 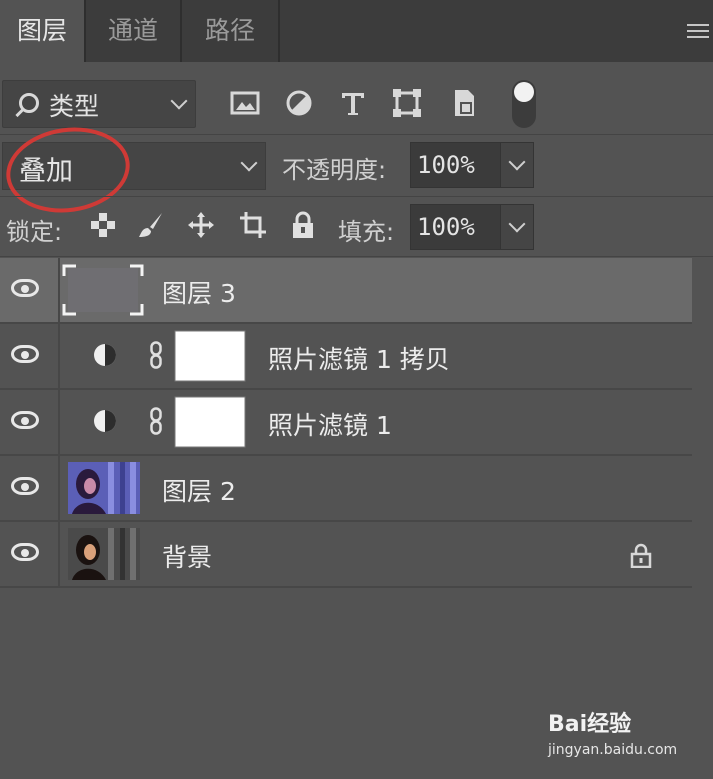 I want to click on opacity-input: 100%, so click(x=456, y=165).